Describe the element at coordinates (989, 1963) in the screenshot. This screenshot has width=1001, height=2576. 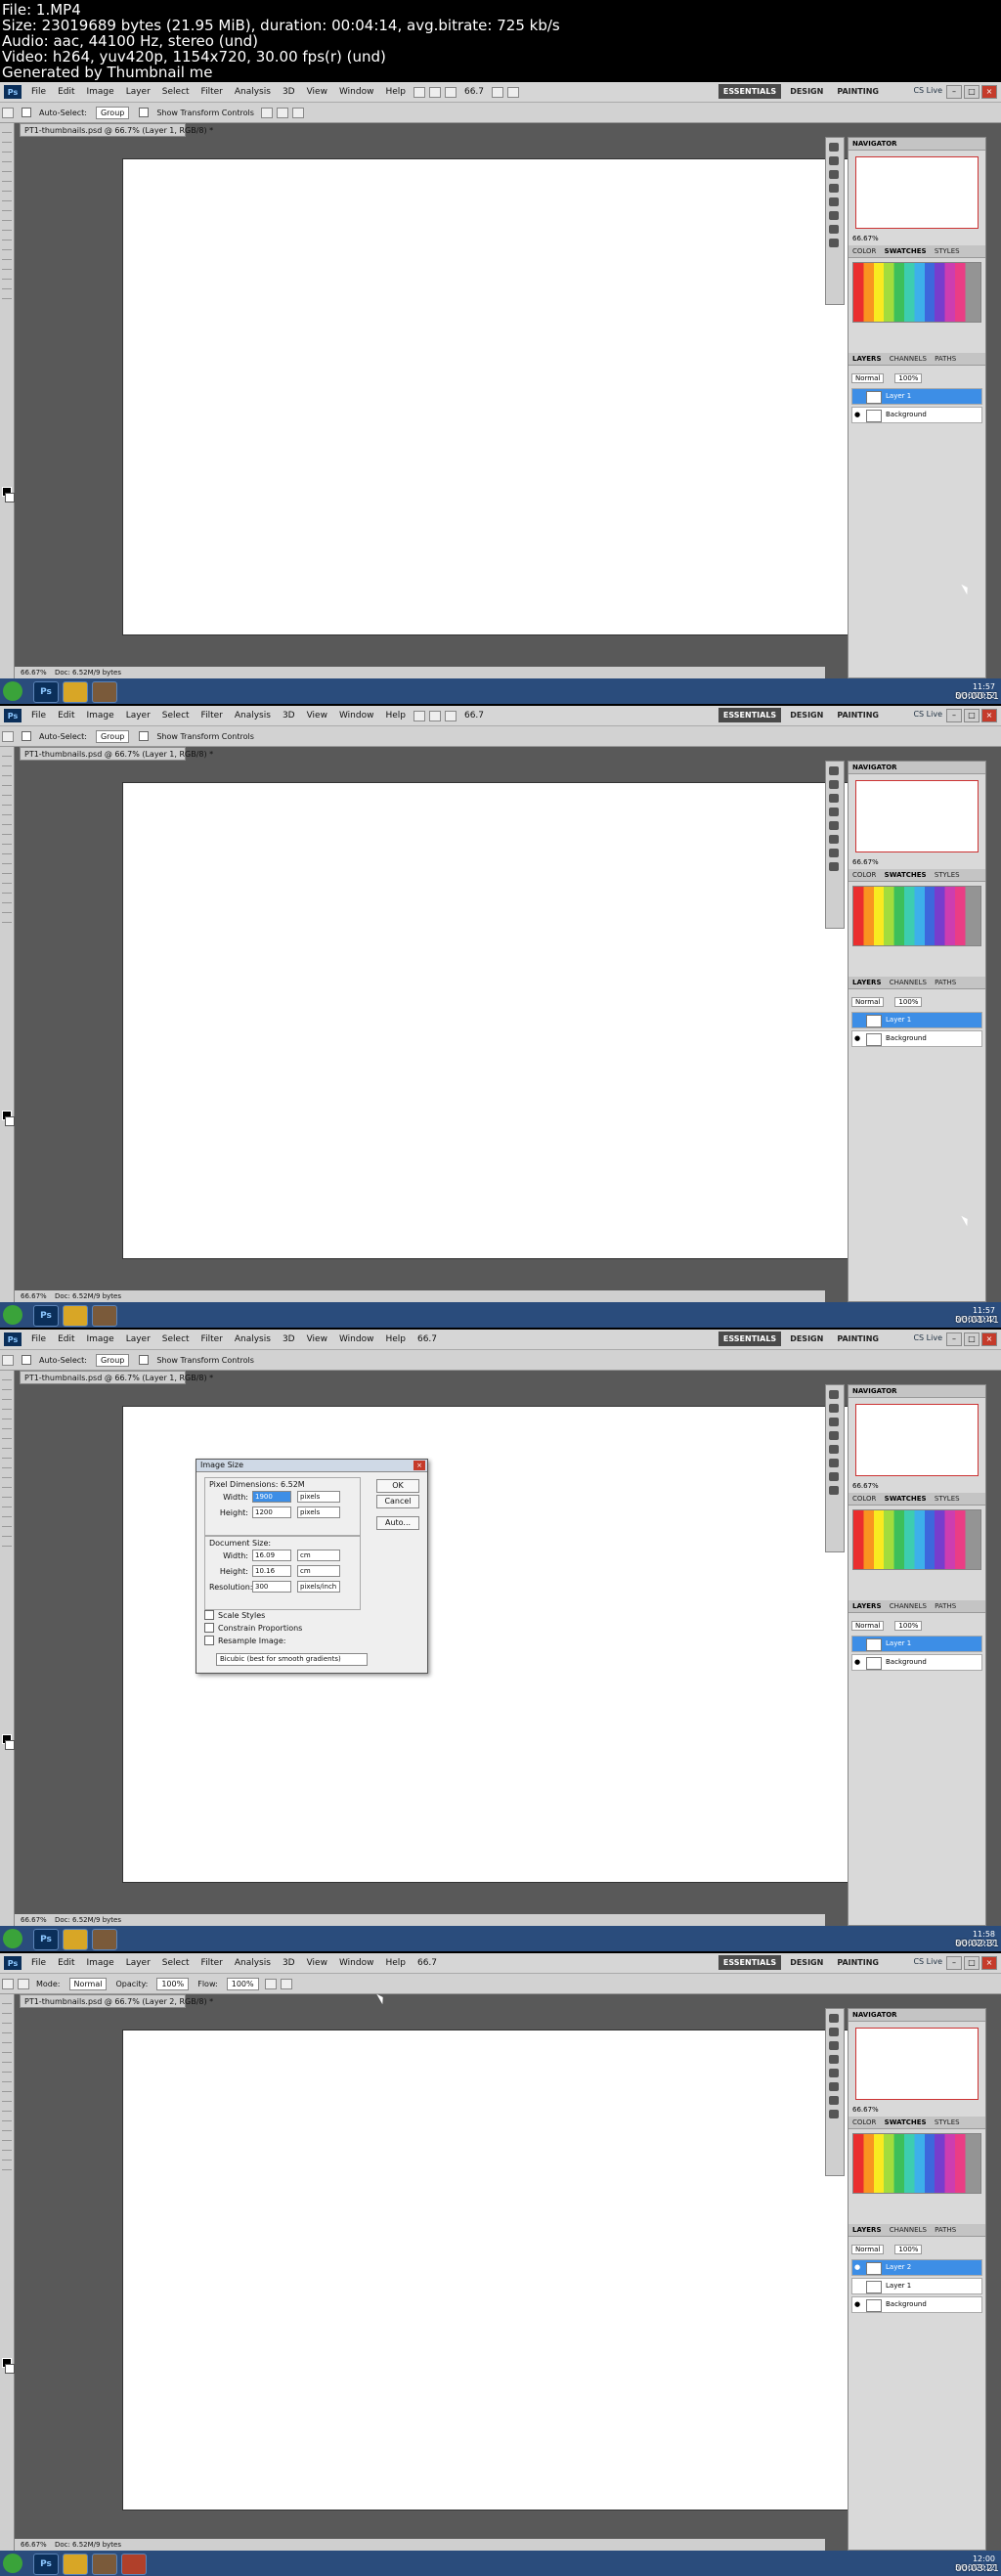
I see `close-icon: ×` at that location.